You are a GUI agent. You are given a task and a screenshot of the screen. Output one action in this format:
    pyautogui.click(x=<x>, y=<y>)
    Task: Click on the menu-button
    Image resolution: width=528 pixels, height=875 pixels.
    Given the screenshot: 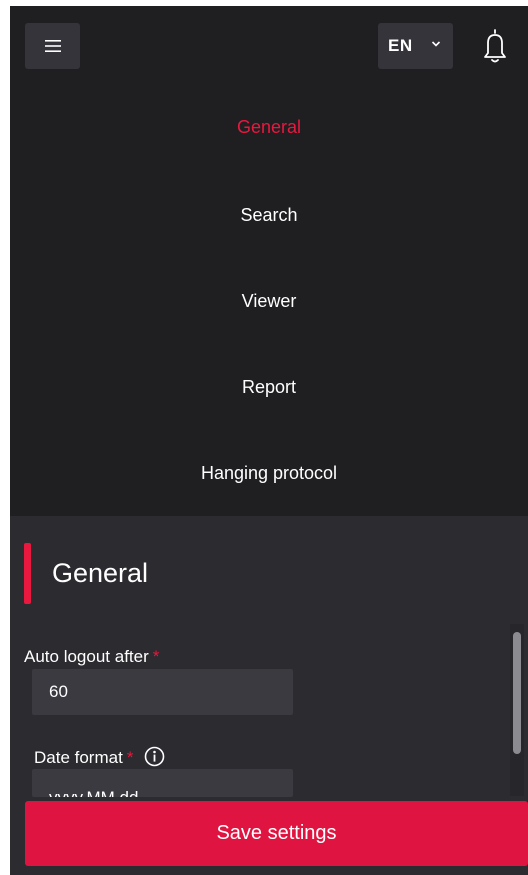 What is the action you would take?
    pyautogui.click(x=52, y=46)
    